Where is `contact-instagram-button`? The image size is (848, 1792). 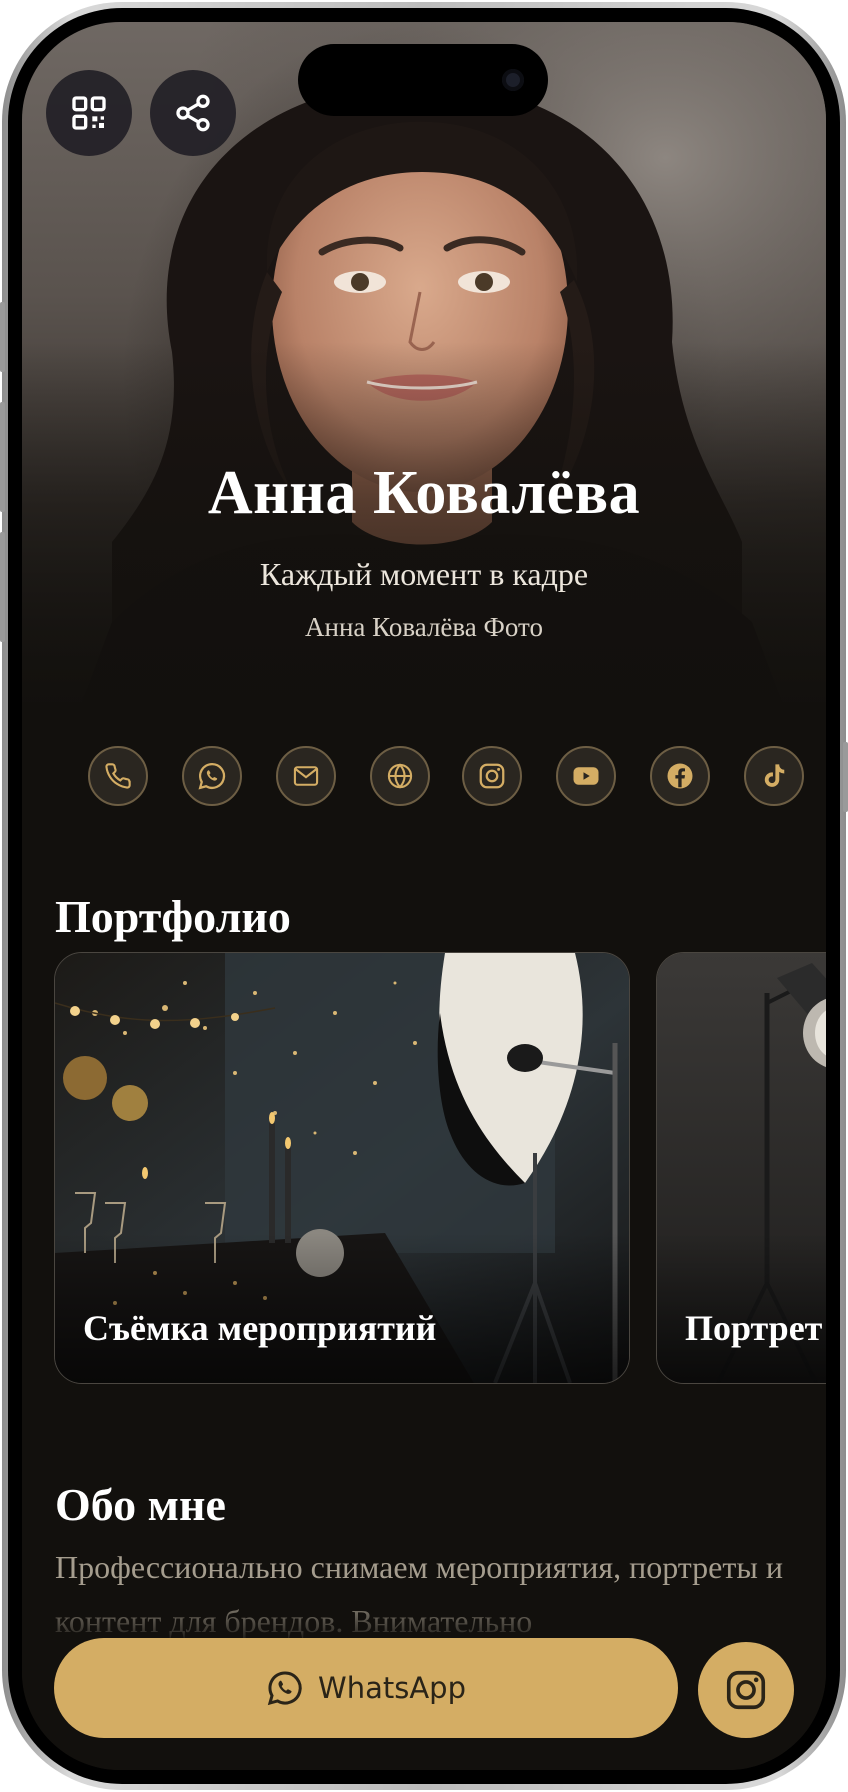
contact-instagram-button is located at coordinates (492, 776).